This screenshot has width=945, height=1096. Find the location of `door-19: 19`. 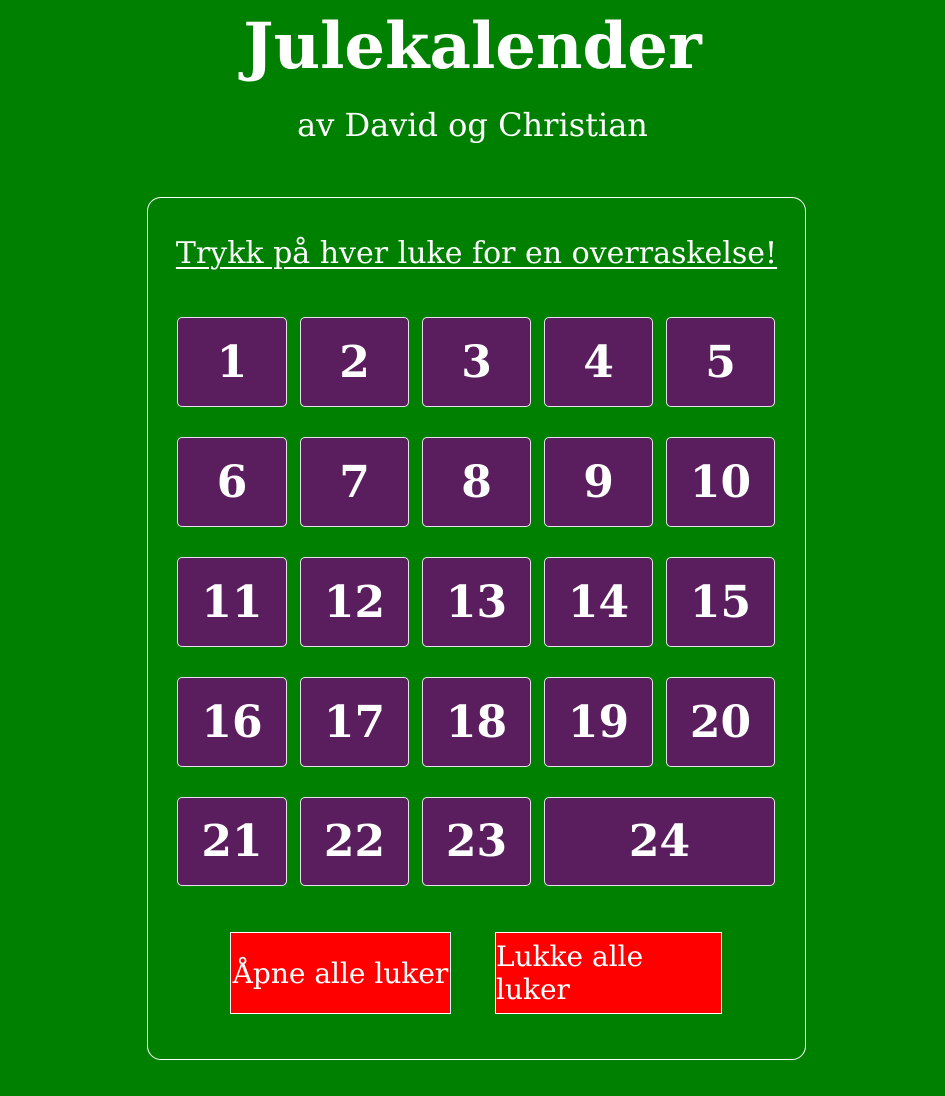

door-19: 19 is located at coordinates (598, 722).